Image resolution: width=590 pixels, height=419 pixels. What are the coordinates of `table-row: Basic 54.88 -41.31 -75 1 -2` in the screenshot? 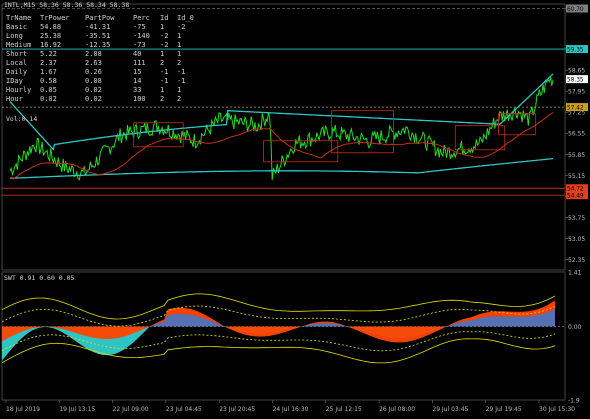 It's located at (102, 27).